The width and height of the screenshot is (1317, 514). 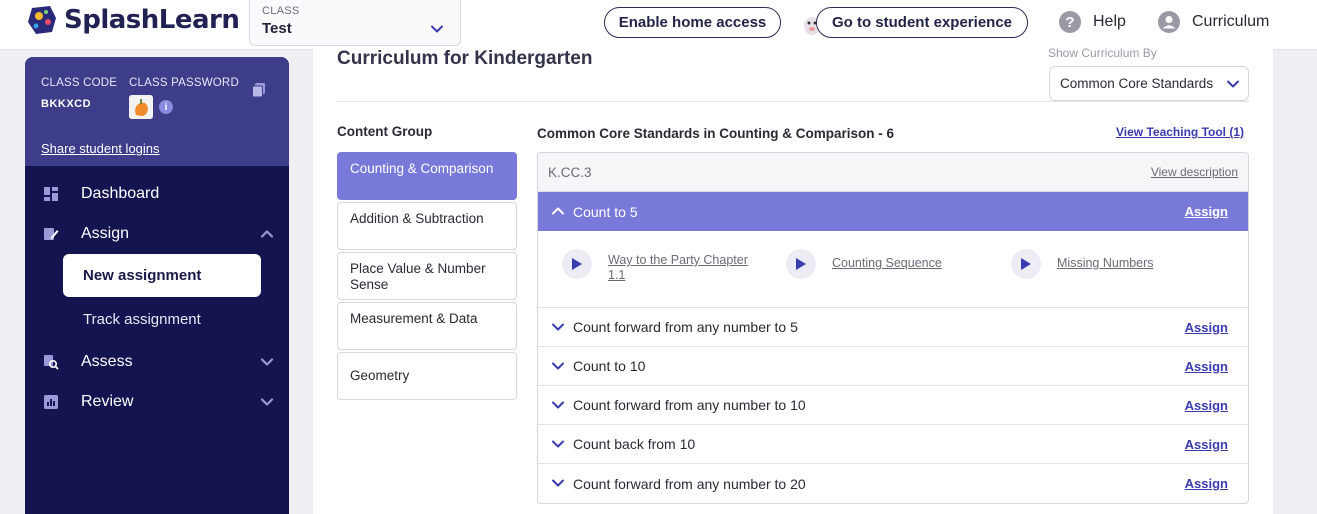 What do you see at coordinates (893, 172) in the screenshot?
I see `standard-header: K.CC.3 View description` at bounding box center [893, 172].